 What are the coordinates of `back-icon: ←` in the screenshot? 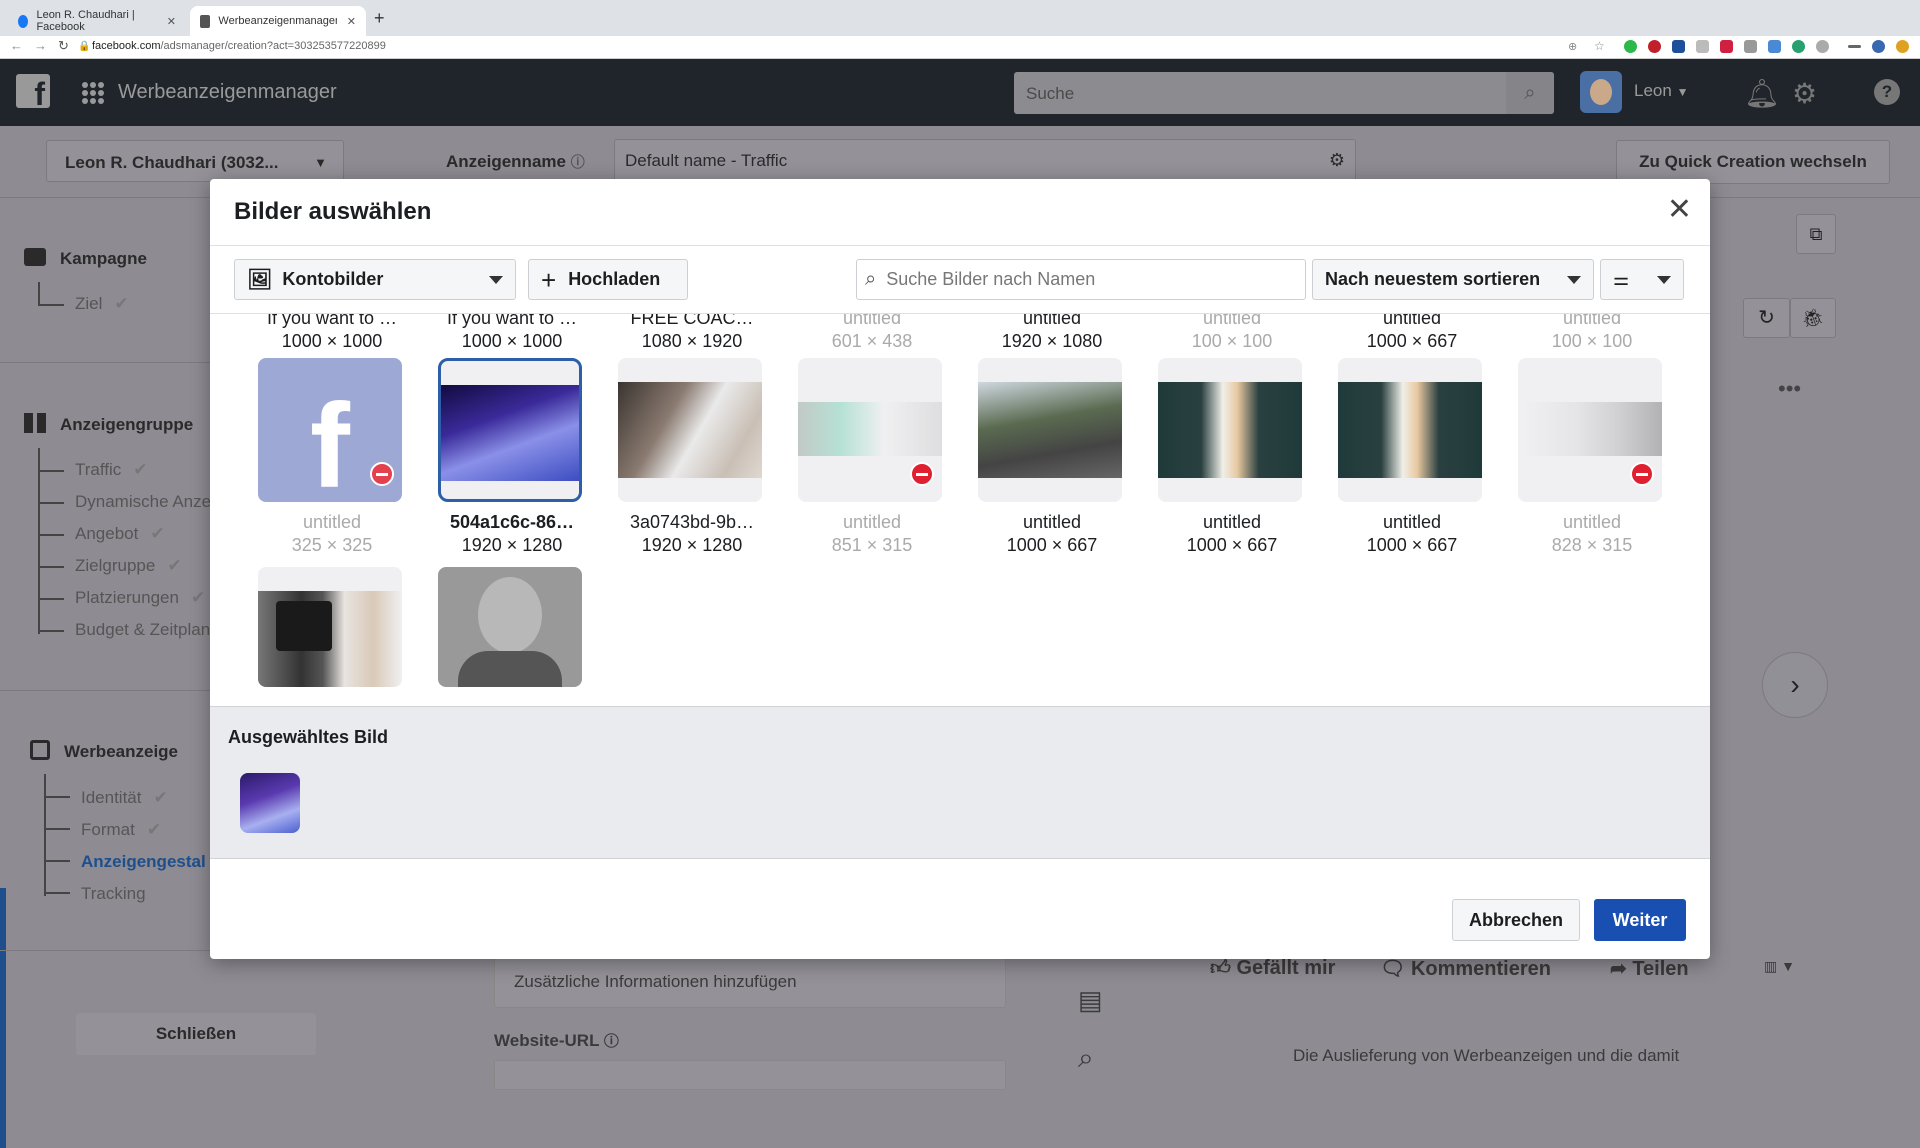 It's located at (16, 45).